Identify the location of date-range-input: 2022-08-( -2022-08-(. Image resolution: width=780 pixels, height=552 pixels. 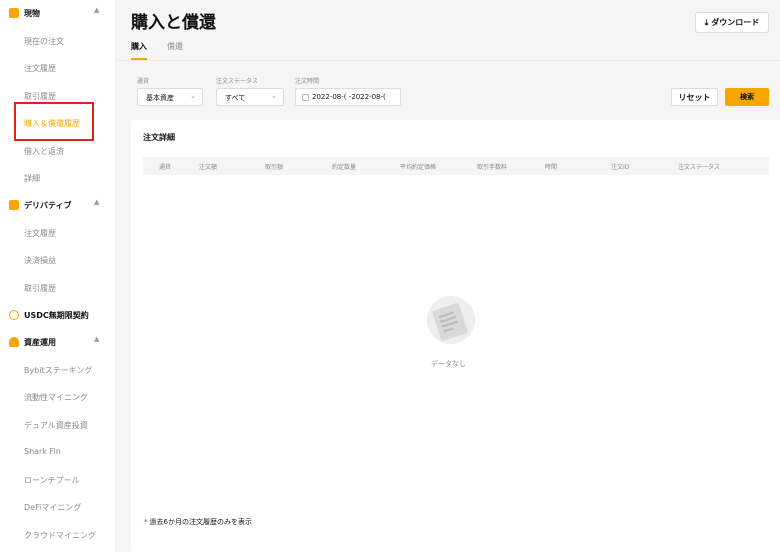
(348, 97).